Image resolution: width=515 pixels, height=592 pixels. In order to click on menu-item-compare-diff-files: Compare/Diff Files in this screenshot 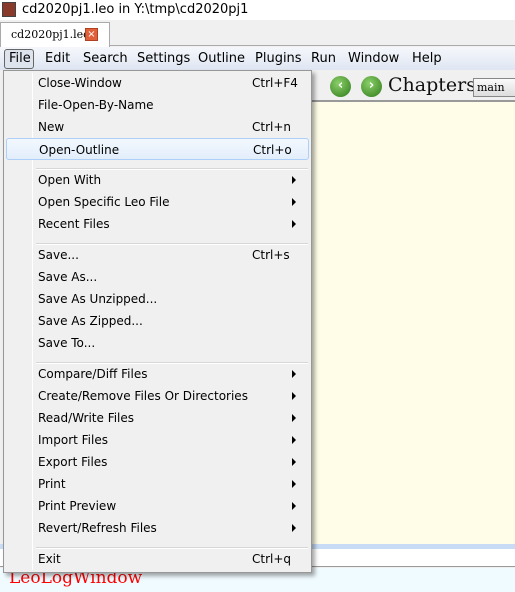, I will do `click(157, 374)`.